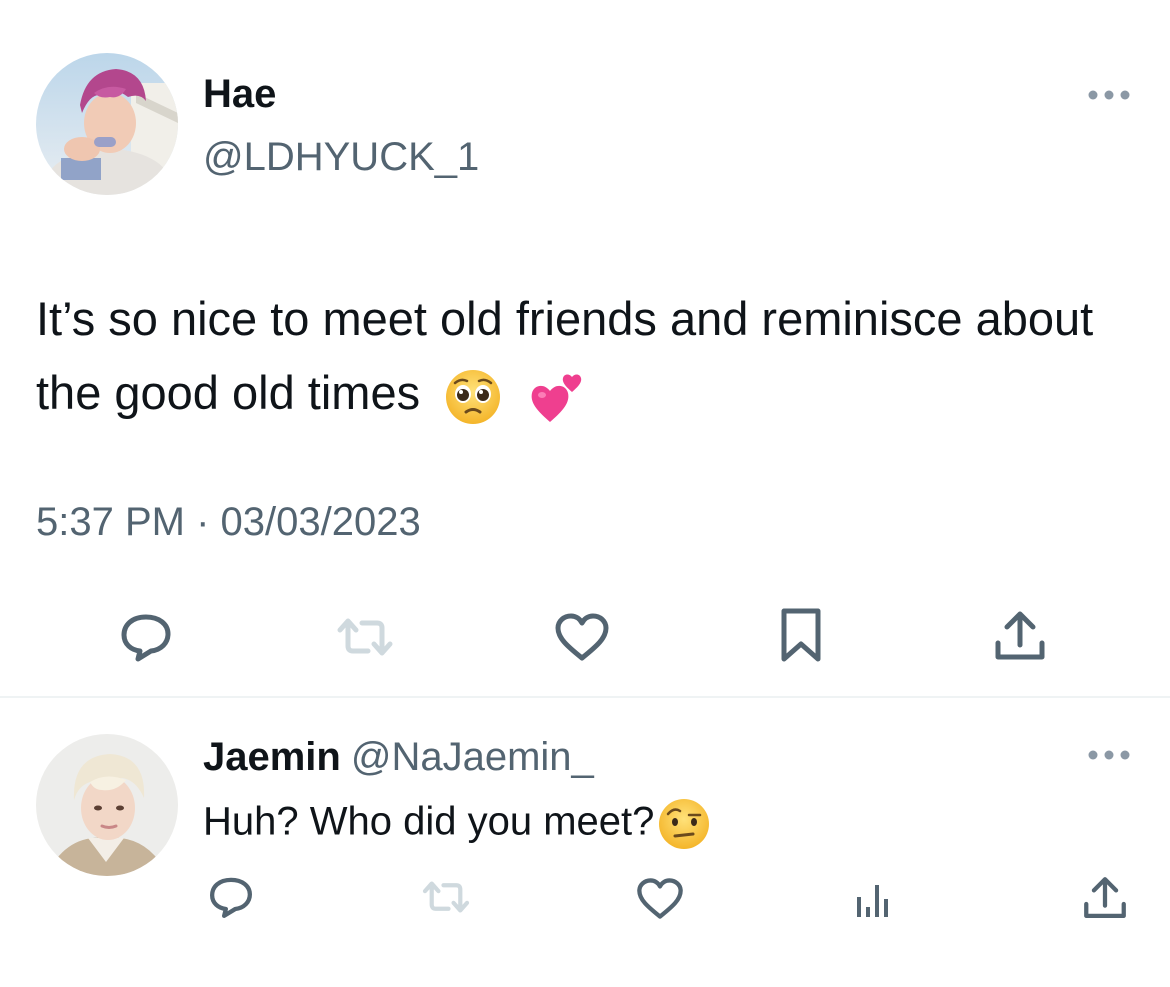  I want to click on views-icon, so click(872, 900).